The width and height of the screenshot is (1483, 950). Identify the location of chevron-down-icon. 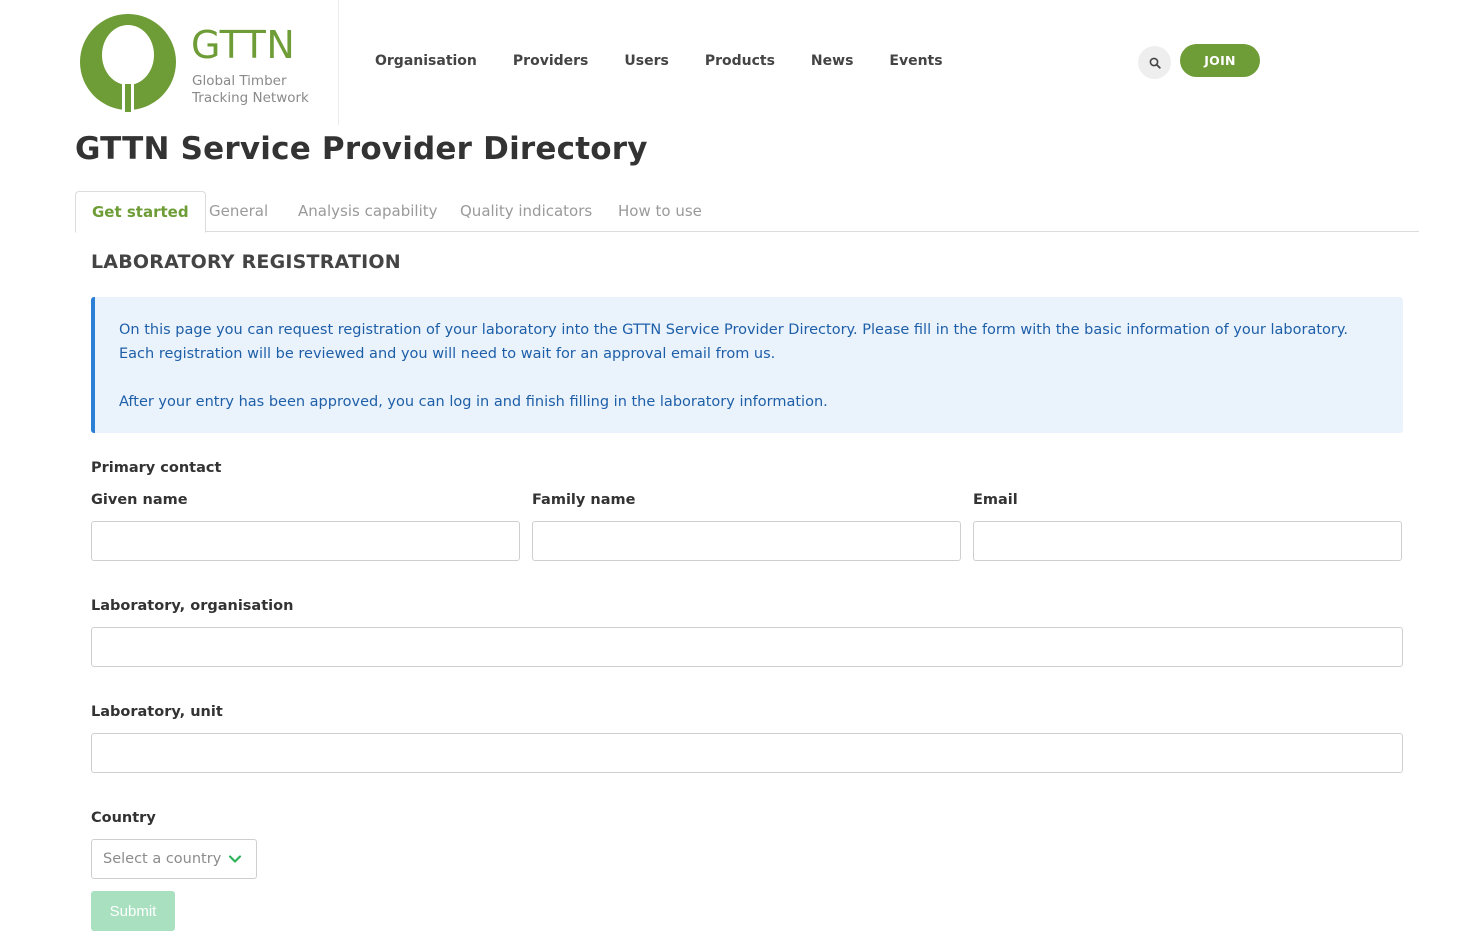
(235, 859).